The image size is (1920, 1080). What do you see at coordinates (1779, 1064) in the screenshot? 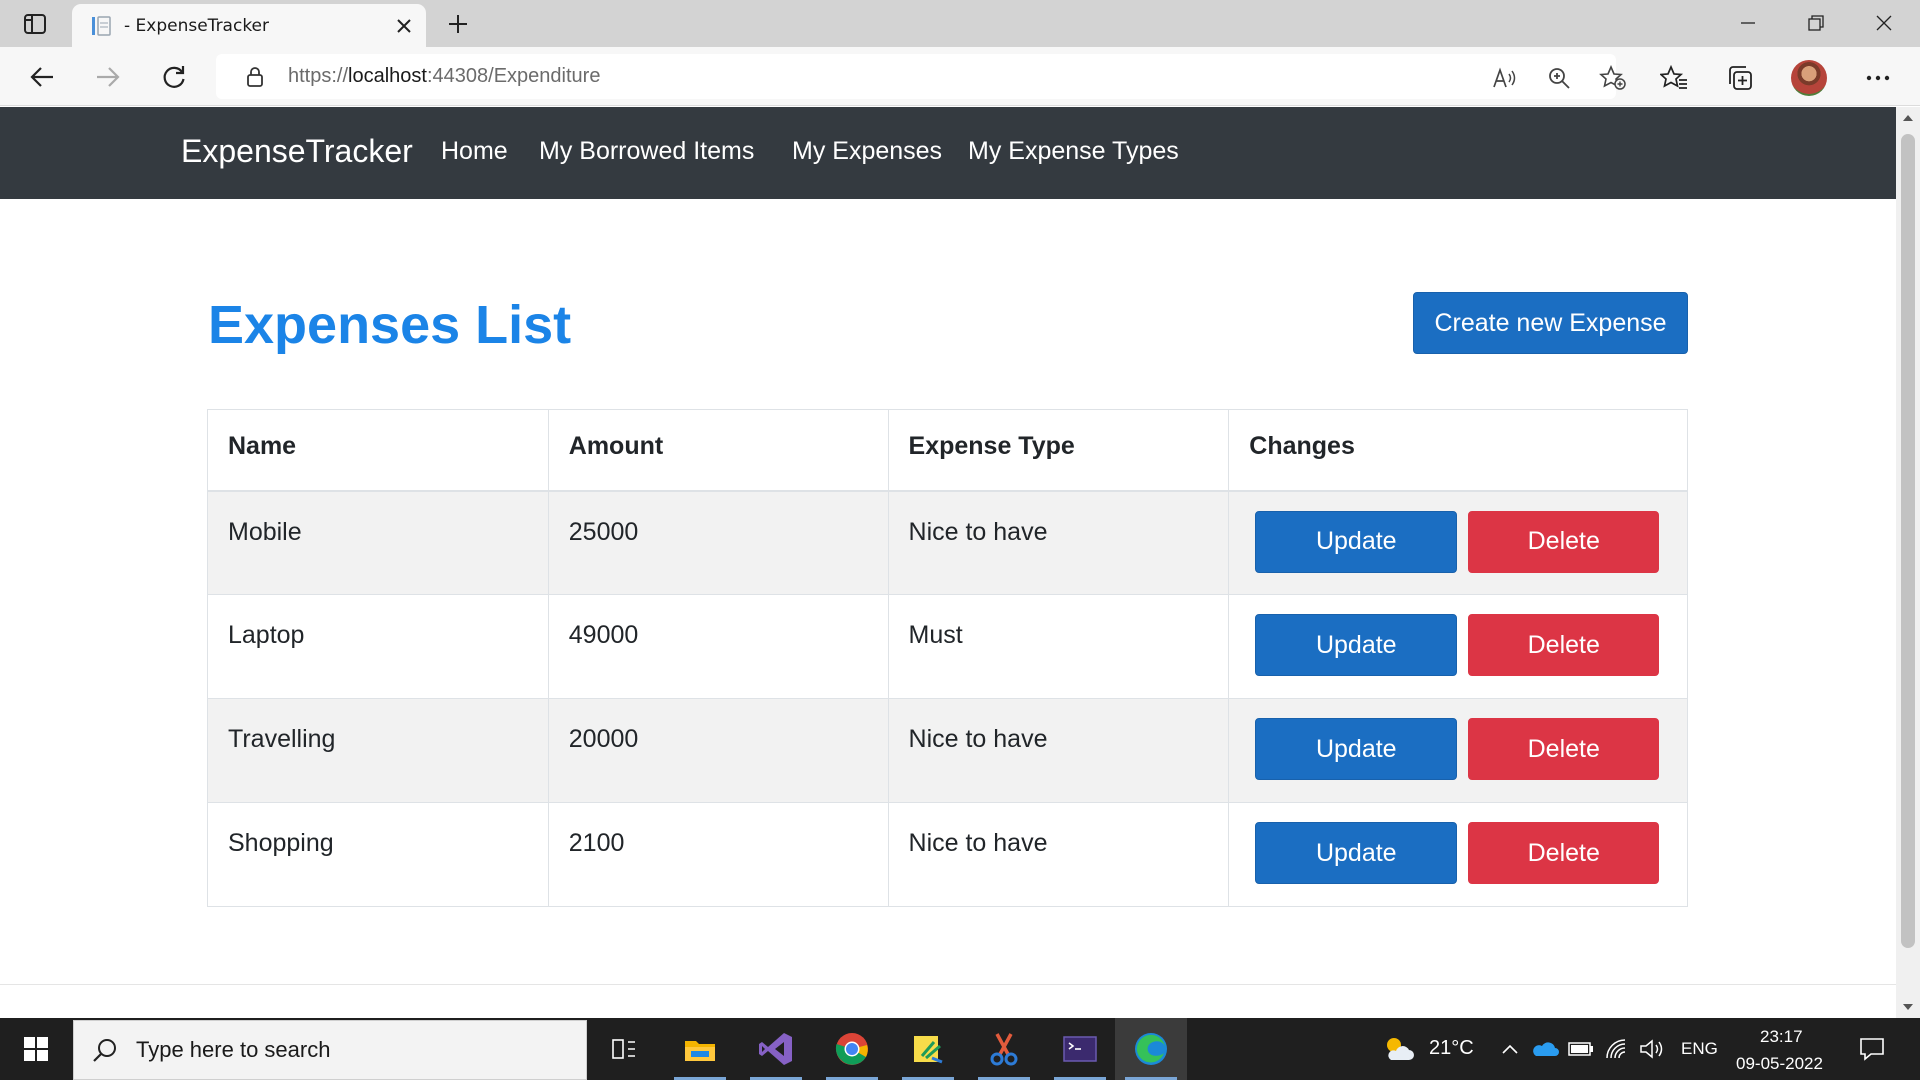
I see `clock-date: 09-05-2022` at bounding box center [1779, 1064].